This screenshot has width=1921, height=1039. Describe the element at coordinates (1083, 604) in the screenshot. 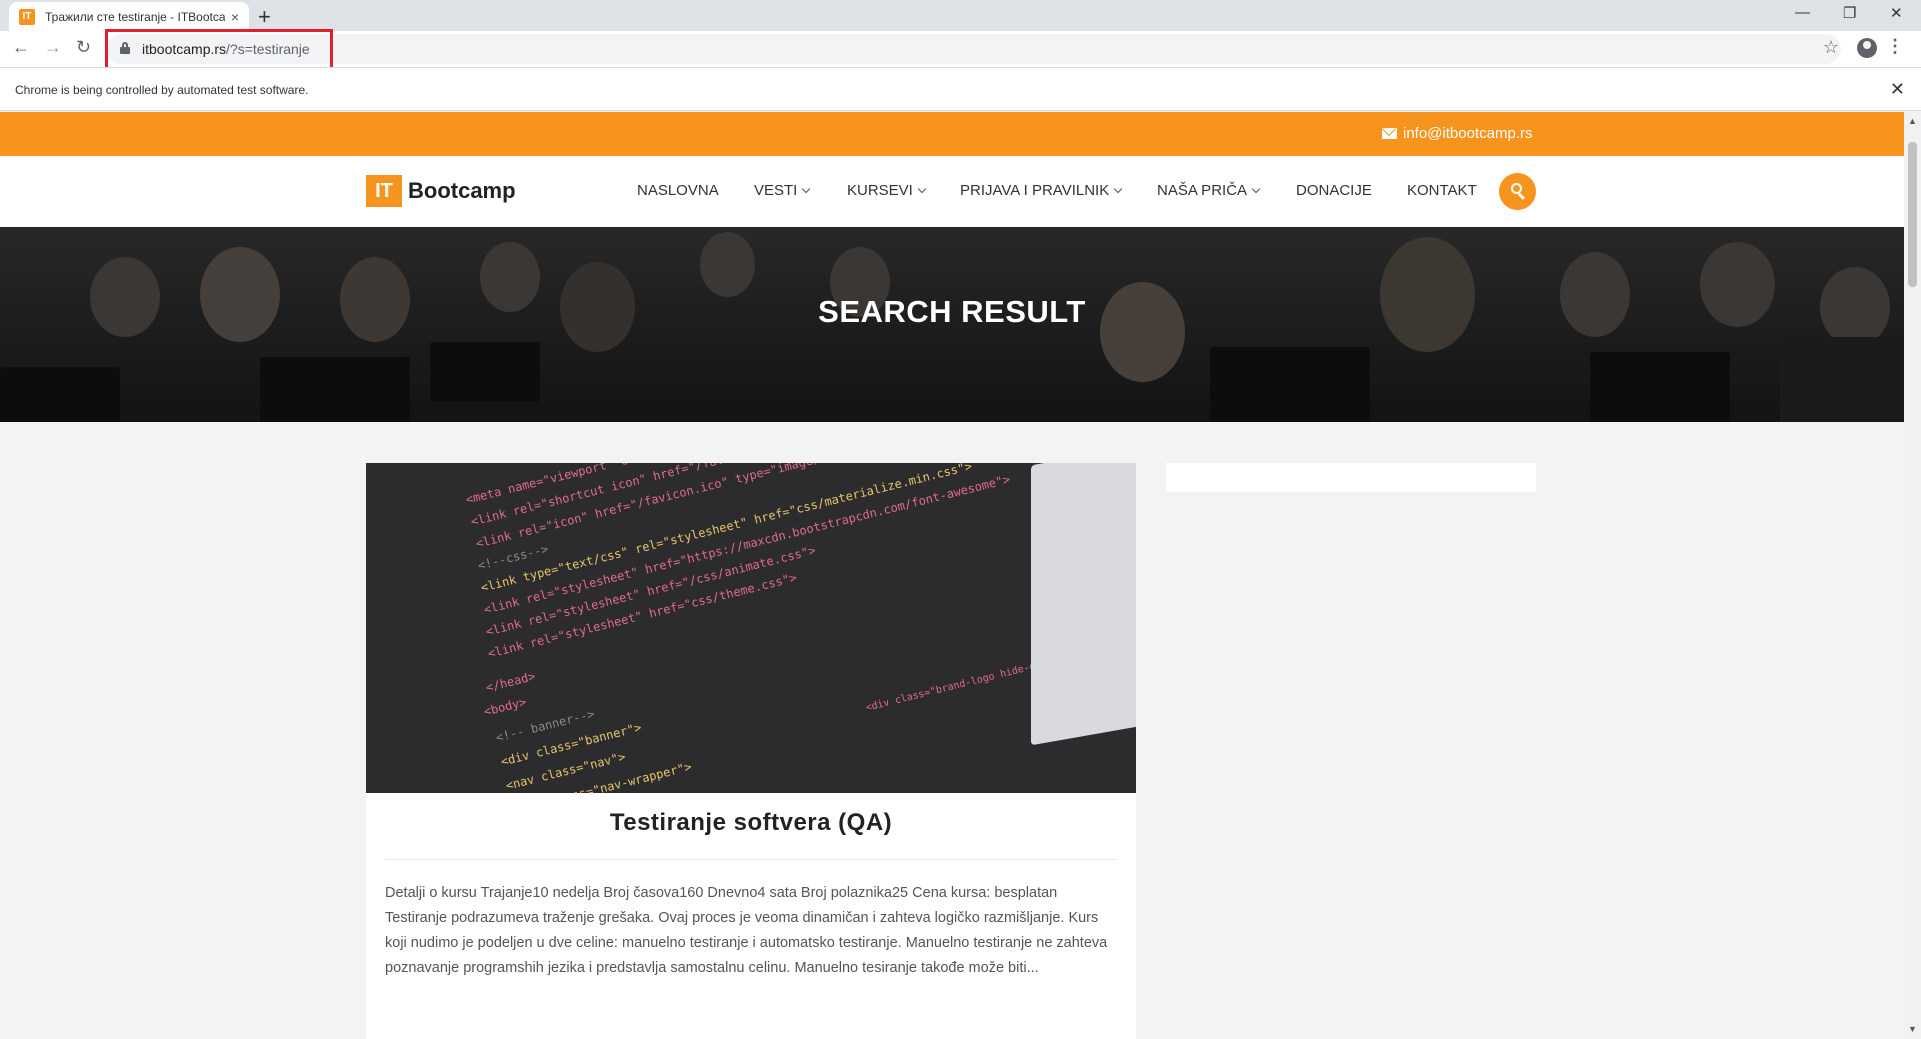

I see `monitor-decoration` at that location.